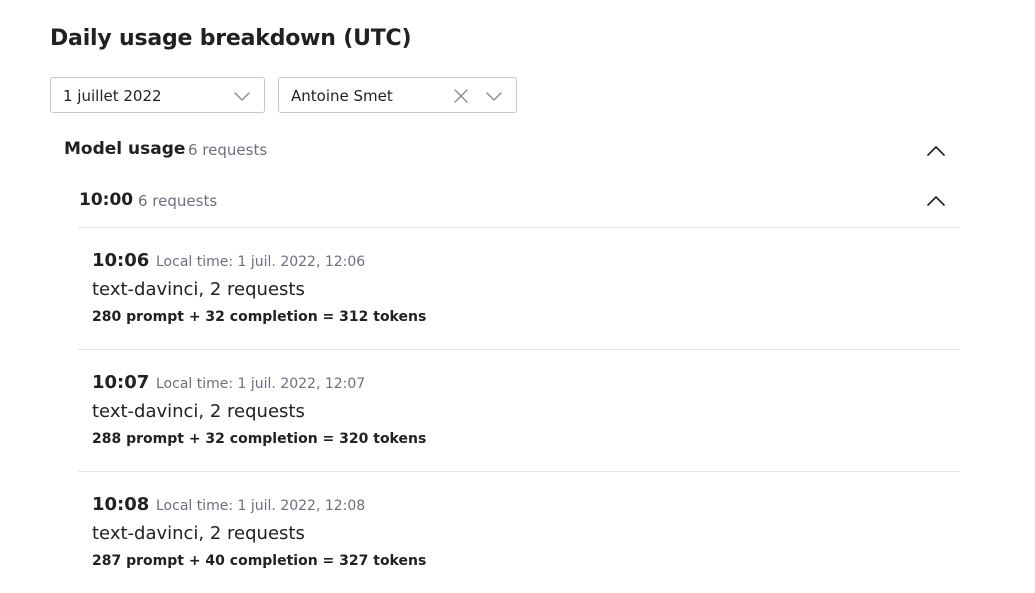 Image resolution: width=1035 pixels, height=593 pixels. What do you see at coordinates (261, 384) in the screenshot?
I see `entry-local-time: Local time: 1 juil. 2022, 12:07` at bounding box center [261, 384].